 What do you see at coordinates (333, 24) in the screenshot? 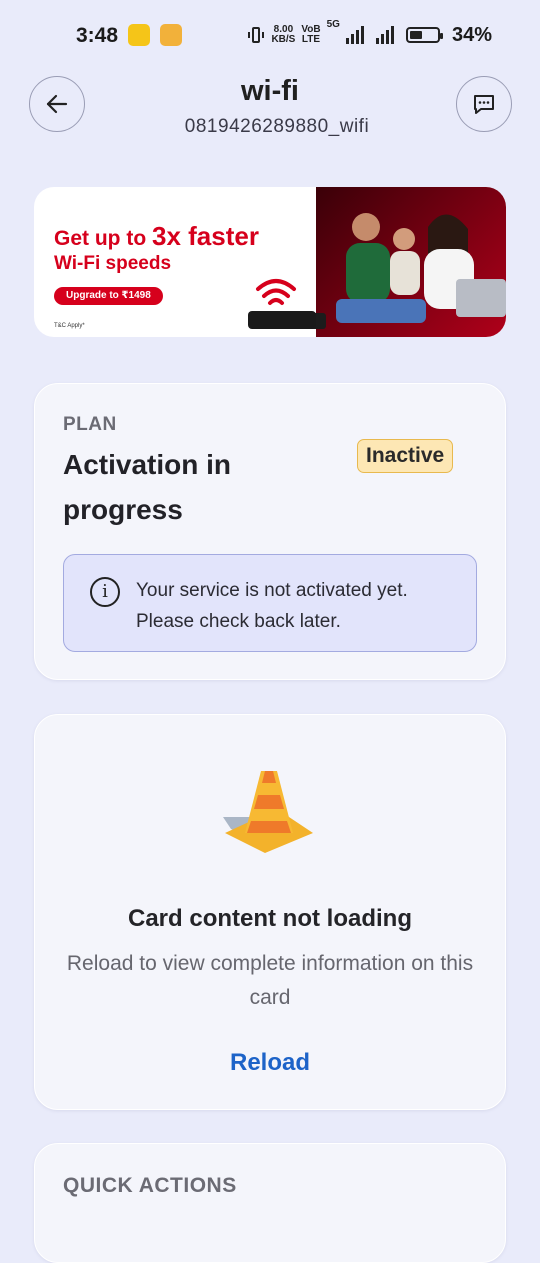
I see `network-type: 5G` at bounding box center [333, 24].